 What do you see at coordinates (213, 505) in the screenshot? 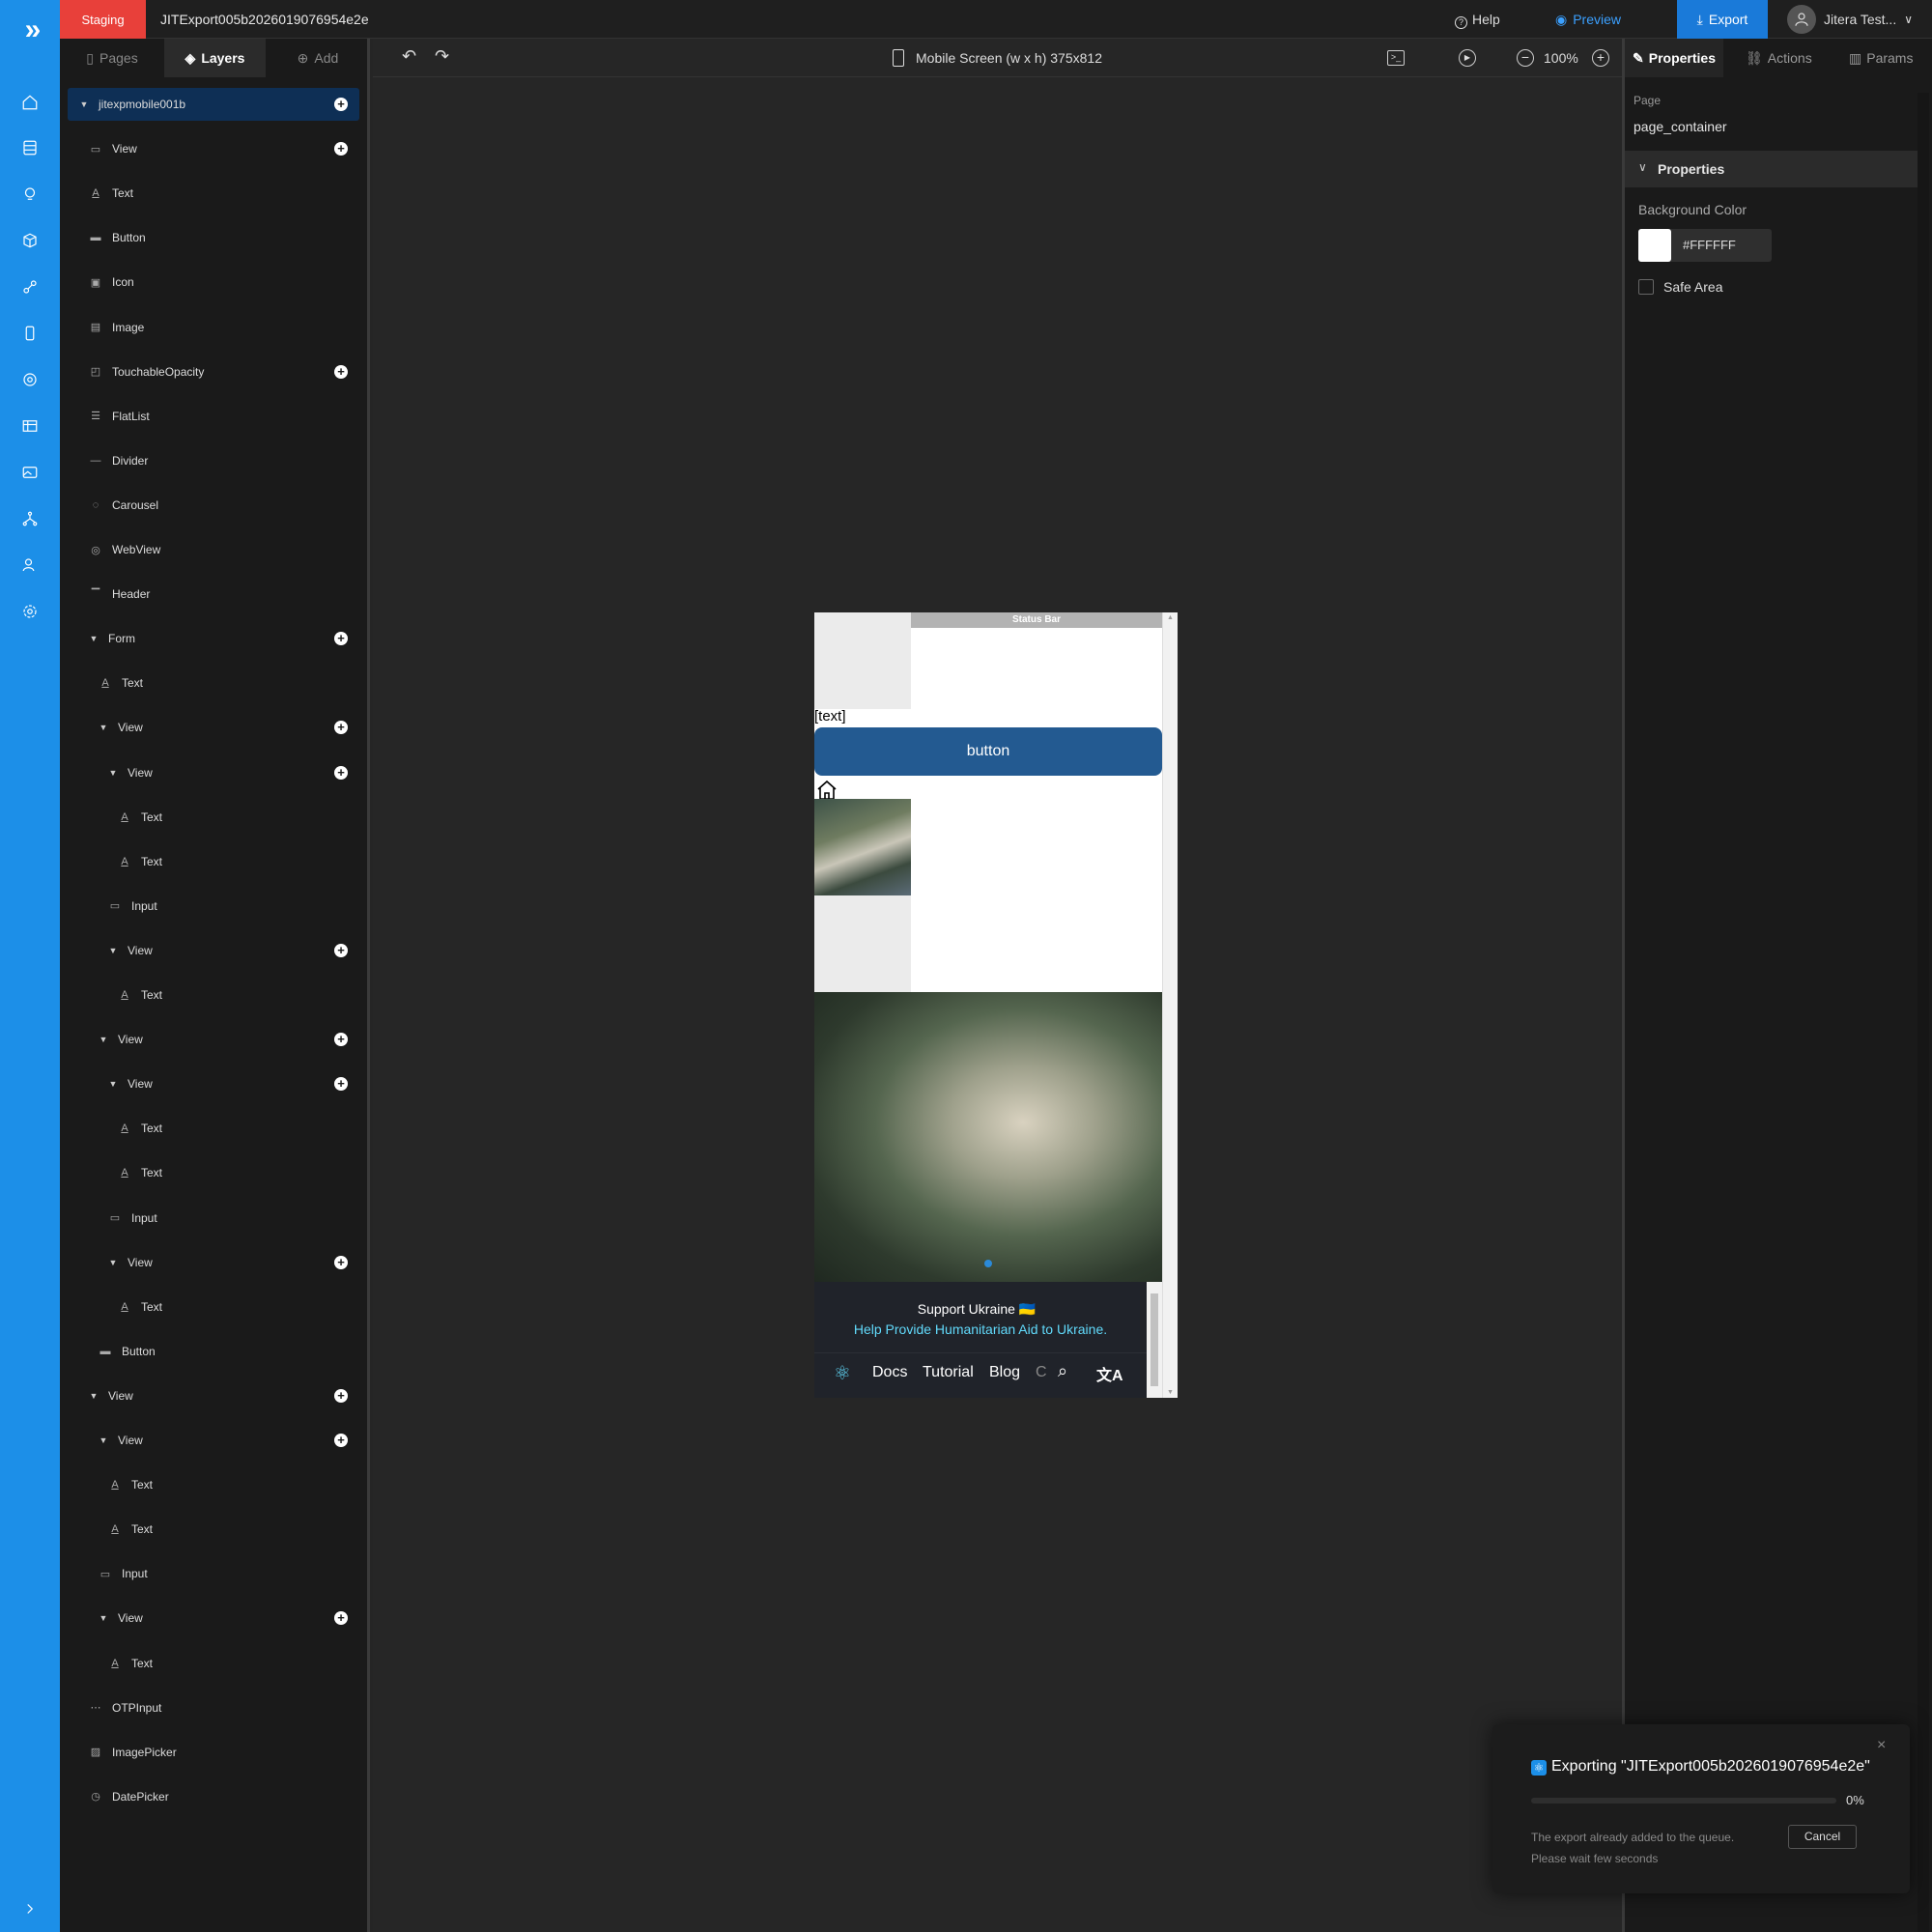
I see `layer-item: ◌ Carousel` at bounding box center [213, 505].